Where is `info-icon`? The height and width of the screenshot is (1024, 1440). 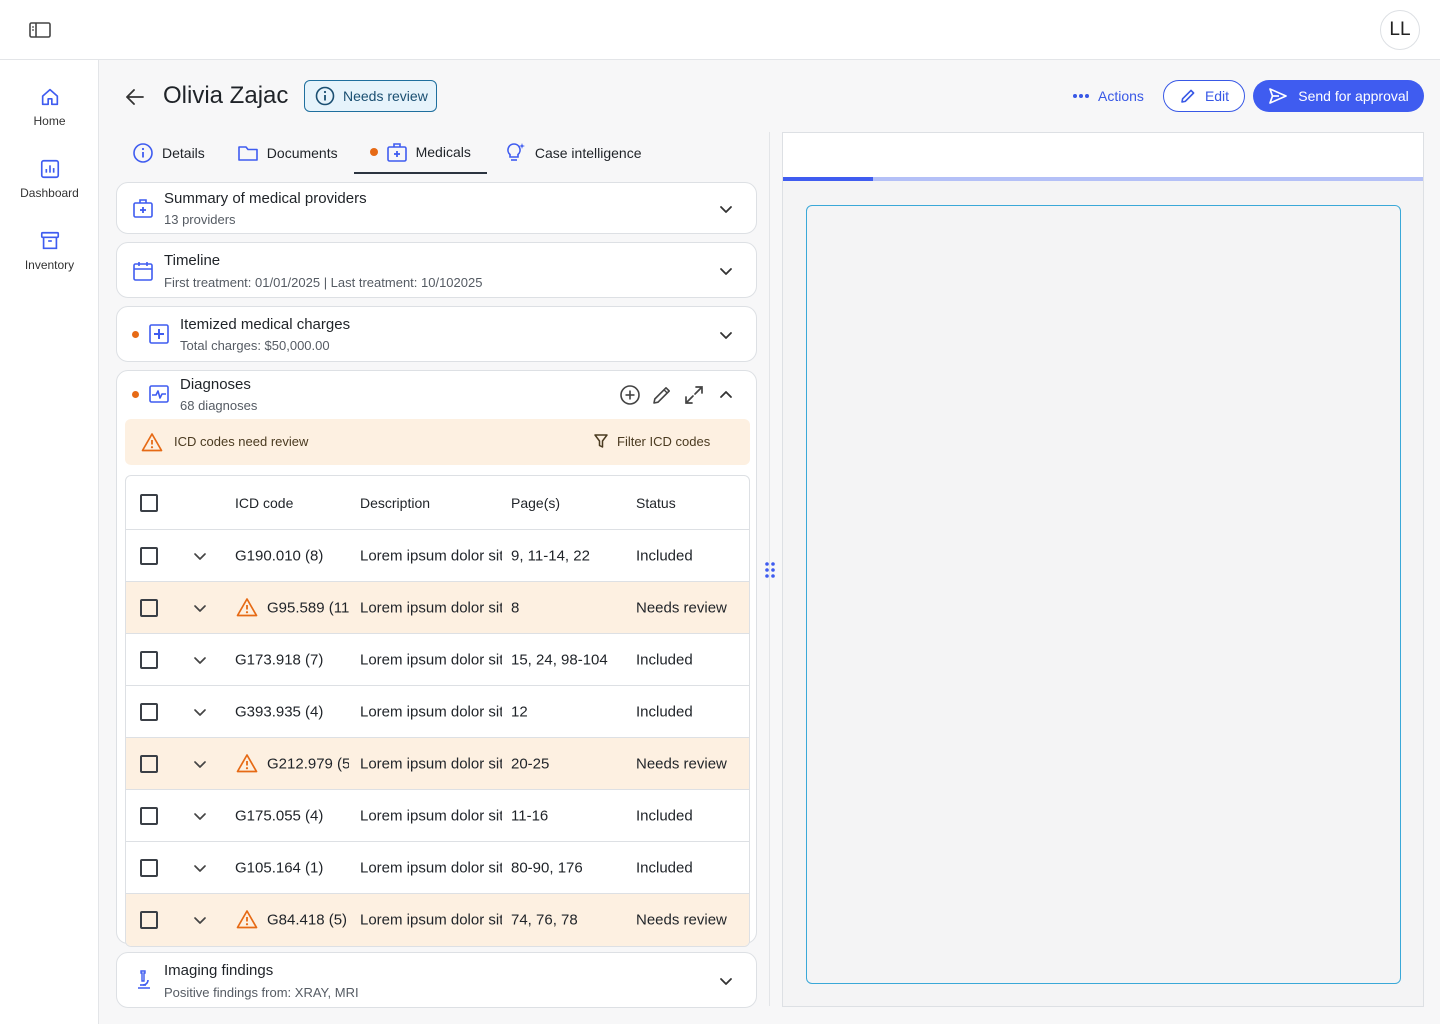
info-icon is located at coordinates (143, 153).